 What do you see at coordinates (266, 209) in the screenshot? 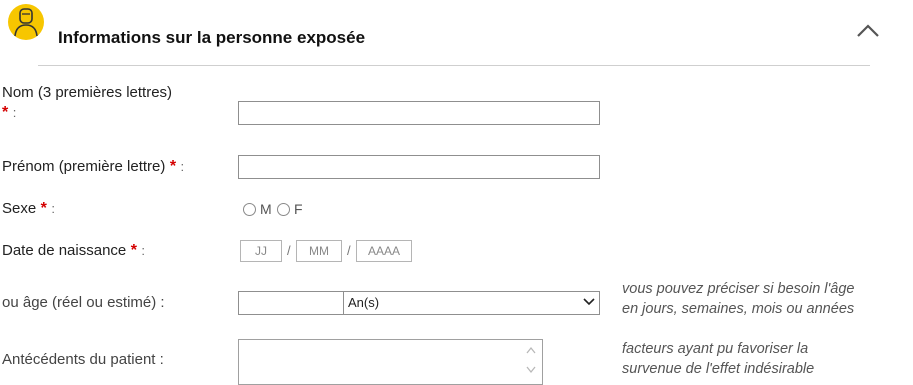
I see `sexe-option-m-label: M` at bounding box center [266, 209].